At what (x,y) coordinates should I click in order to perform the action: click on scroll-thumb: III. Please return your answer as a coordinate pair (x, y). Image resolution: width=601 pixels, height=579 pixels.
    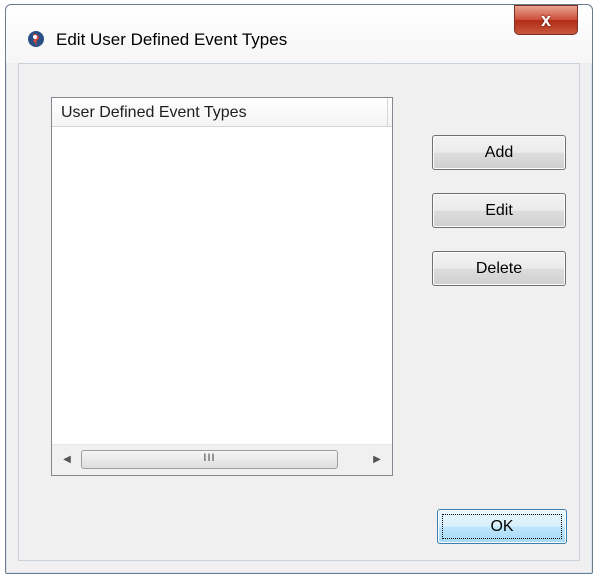
    Looking at the image, I should click on (209, 459).